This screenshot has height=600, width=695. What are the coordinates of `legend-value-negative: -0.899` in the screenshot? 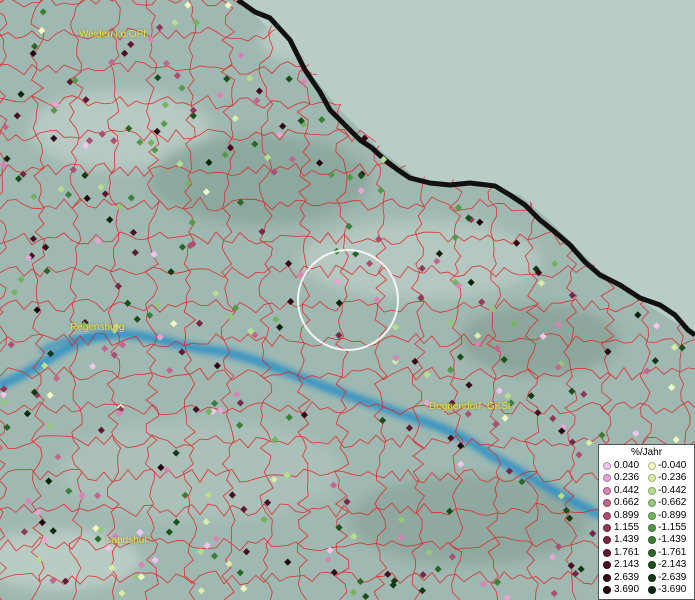 It's located at (672, 515).